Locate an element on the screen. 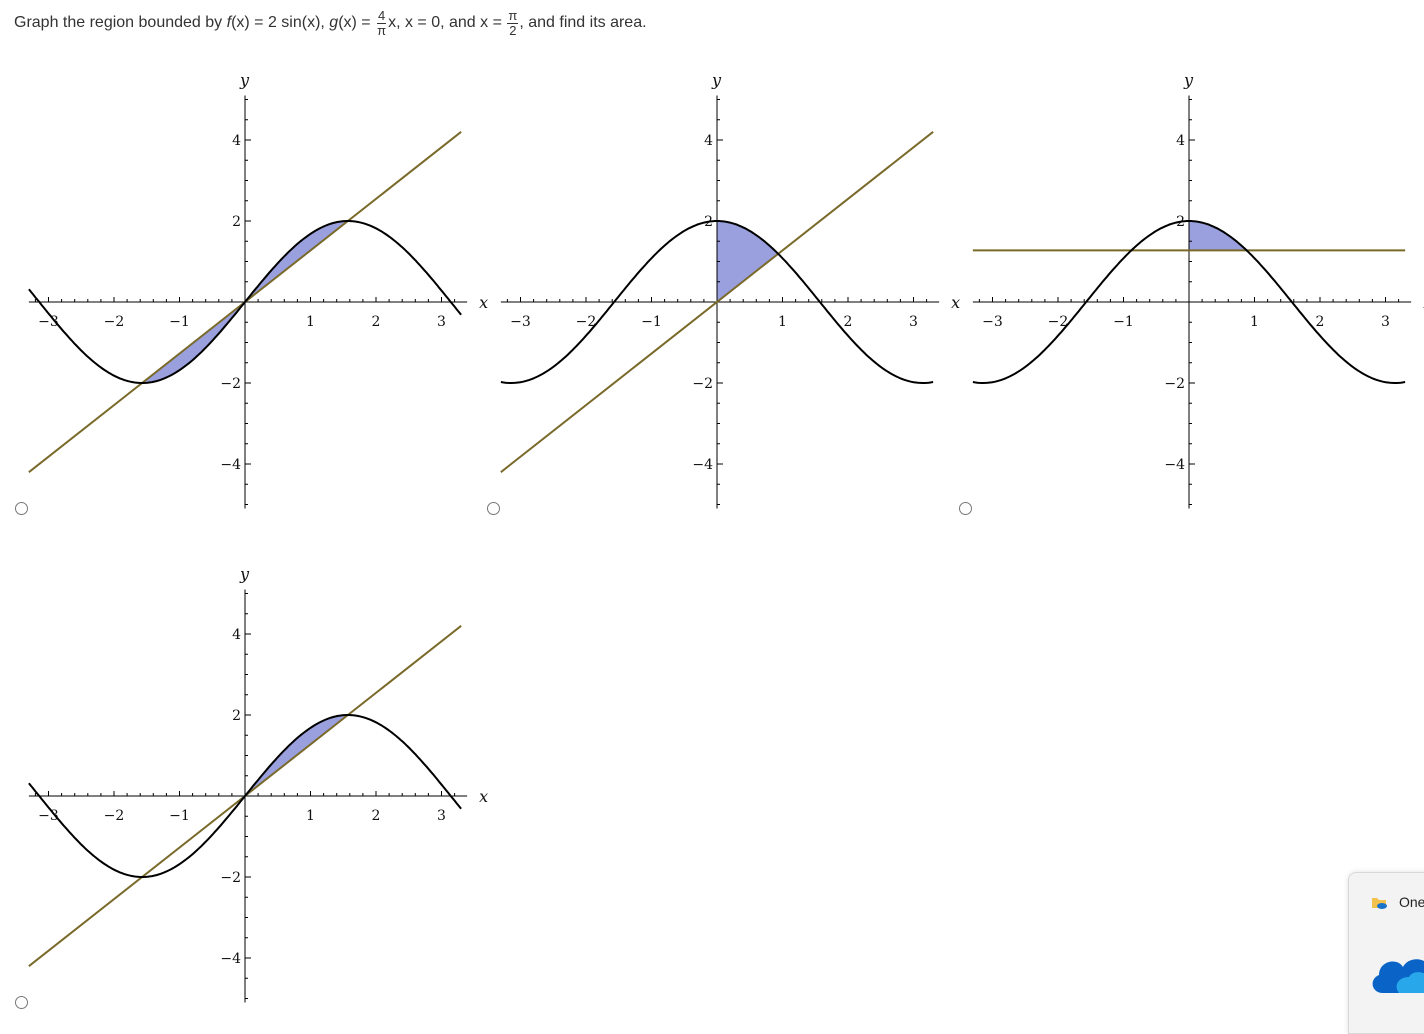  g-name: g is located at coordinates (334, 22).